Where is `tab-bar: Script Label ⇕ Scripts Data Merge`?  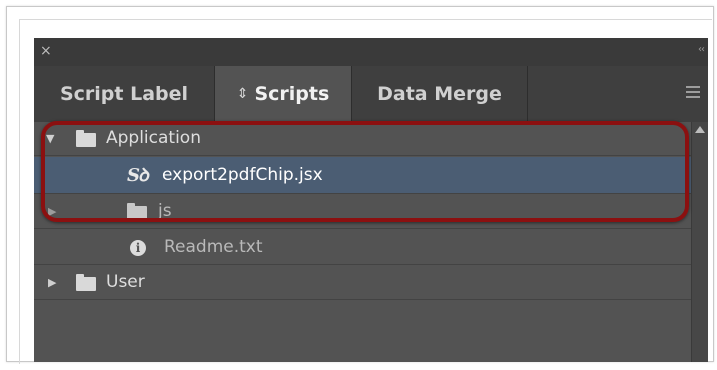
tab-bar: Script Label ⇕ Scripts Data Merge is located at coordinates (371, 94).